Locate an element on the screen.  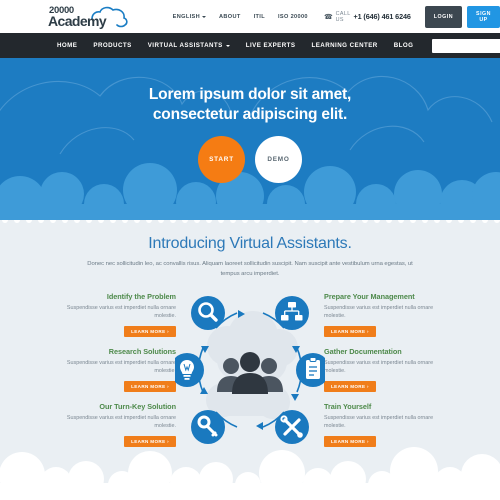
call-us-label: CALL US is located at coordinates (343, 16).